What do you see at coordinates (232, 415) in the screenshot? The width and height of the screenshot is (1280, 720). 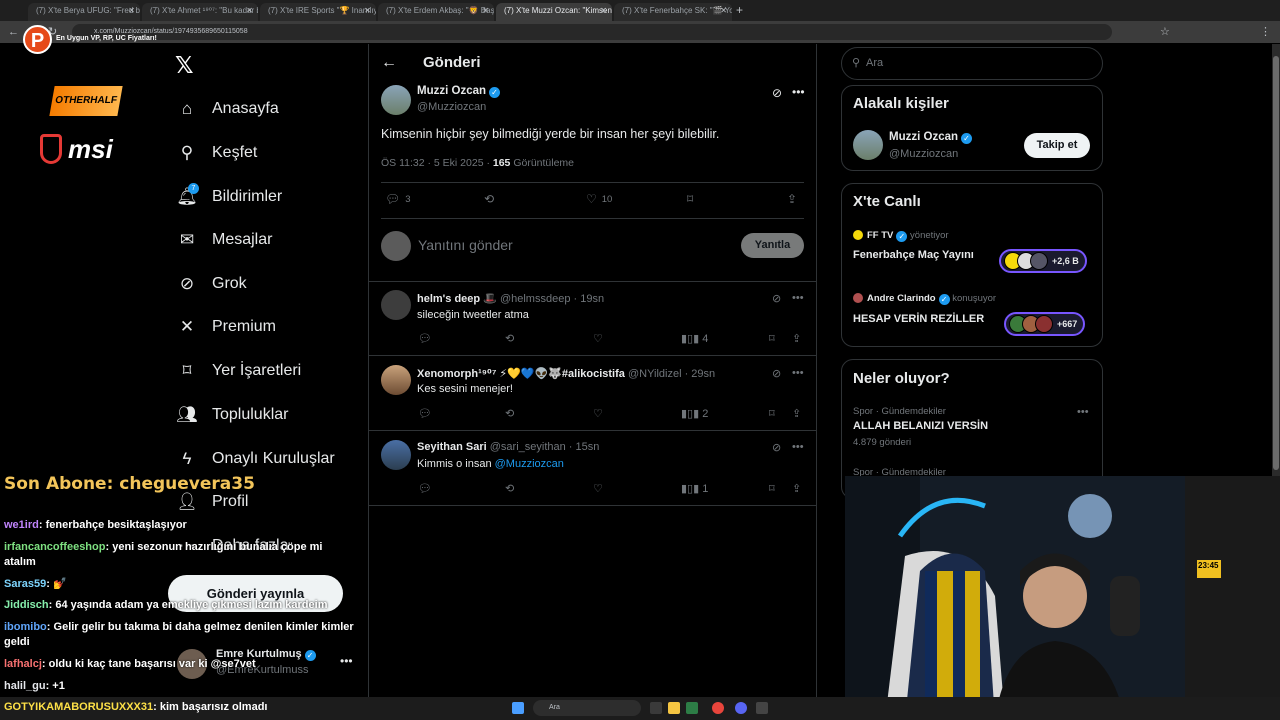 I see `nav-item-communities: 👥︎ Topluluklar` at bounding box center [232, 415].